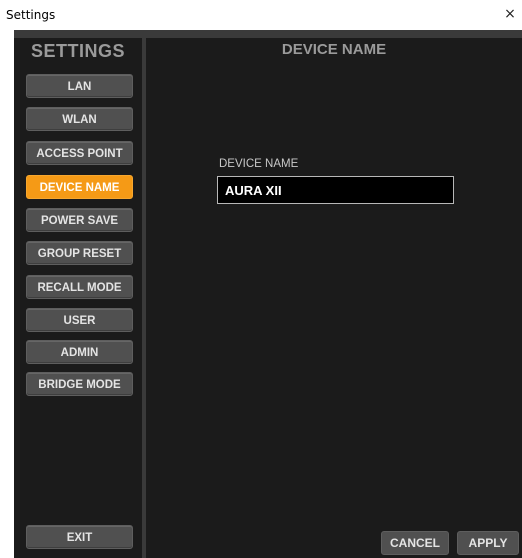 The image size is (522, 558). I want to click on sidebar-item-recall-mode: RECALL MODE, so click(79, 287).